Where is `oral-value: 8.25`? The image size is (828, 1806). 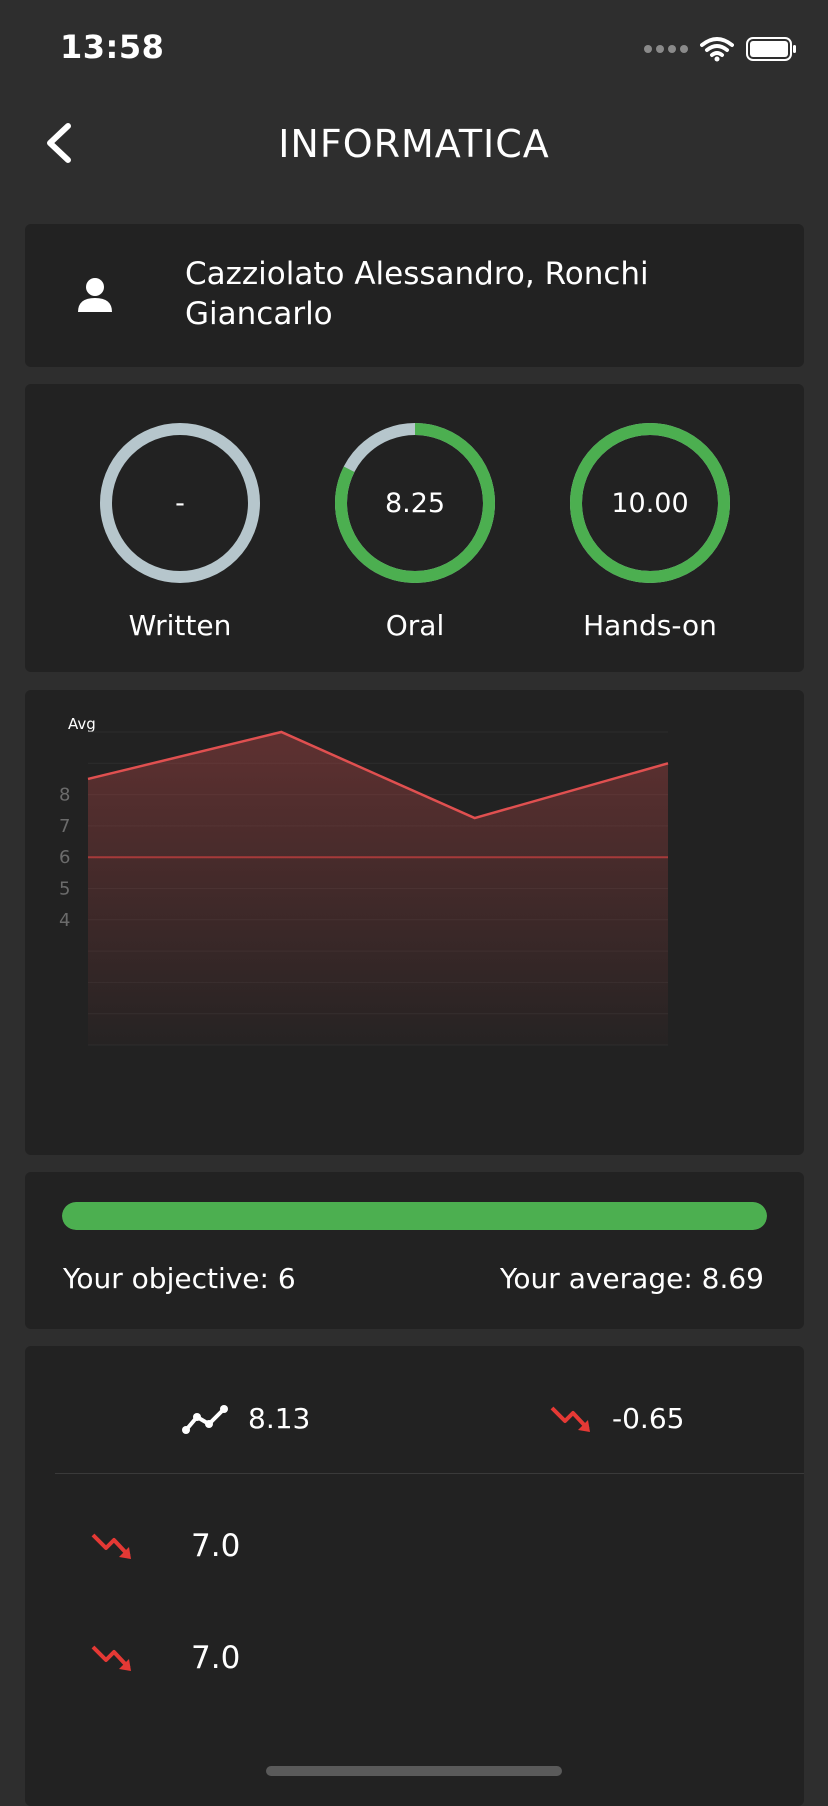
oral-value: 8.25 is located at coordinates (415, 503).